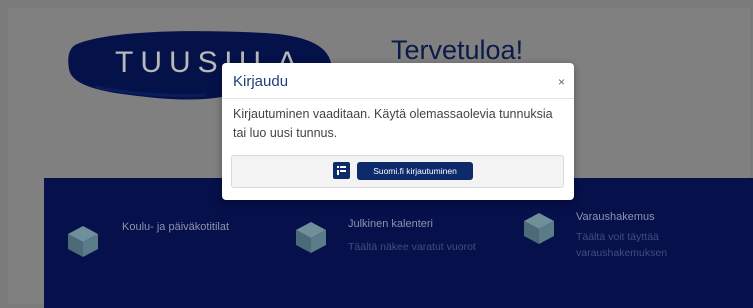 The width and height of the screenshot is (753, 308). Describe the element at coordinates (390, 224) in the screenshot. I see `feature-title: Julkinen kalenteri` at that location.